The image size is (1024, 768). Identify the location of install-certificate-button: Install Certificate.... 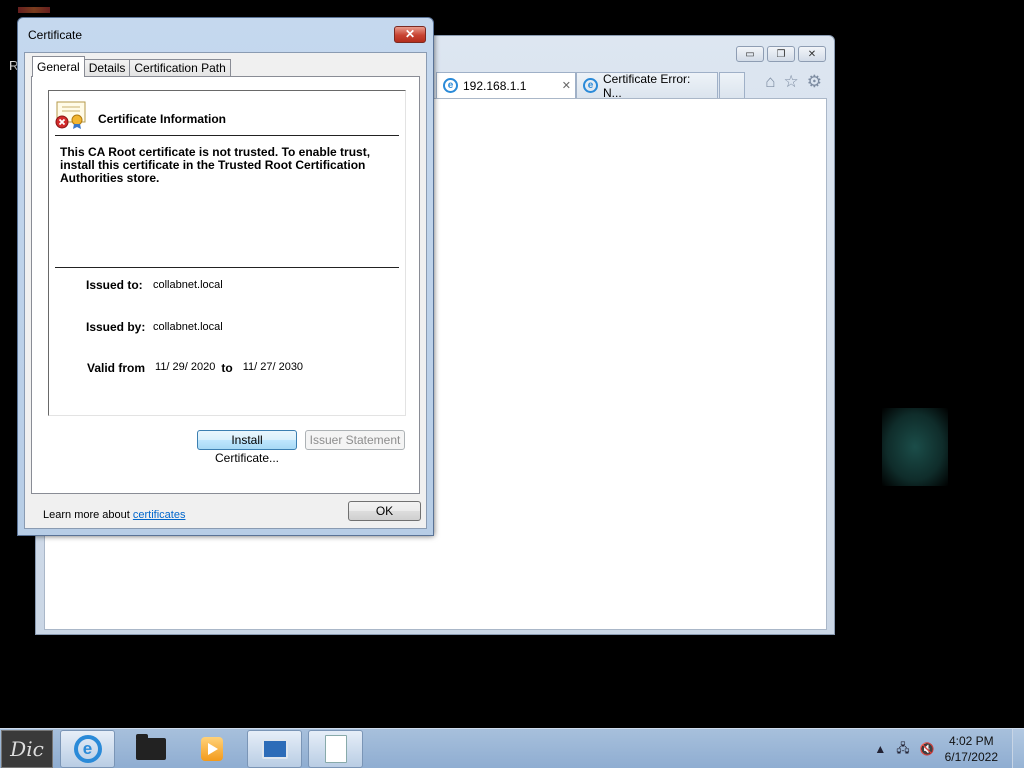
(247, 447).